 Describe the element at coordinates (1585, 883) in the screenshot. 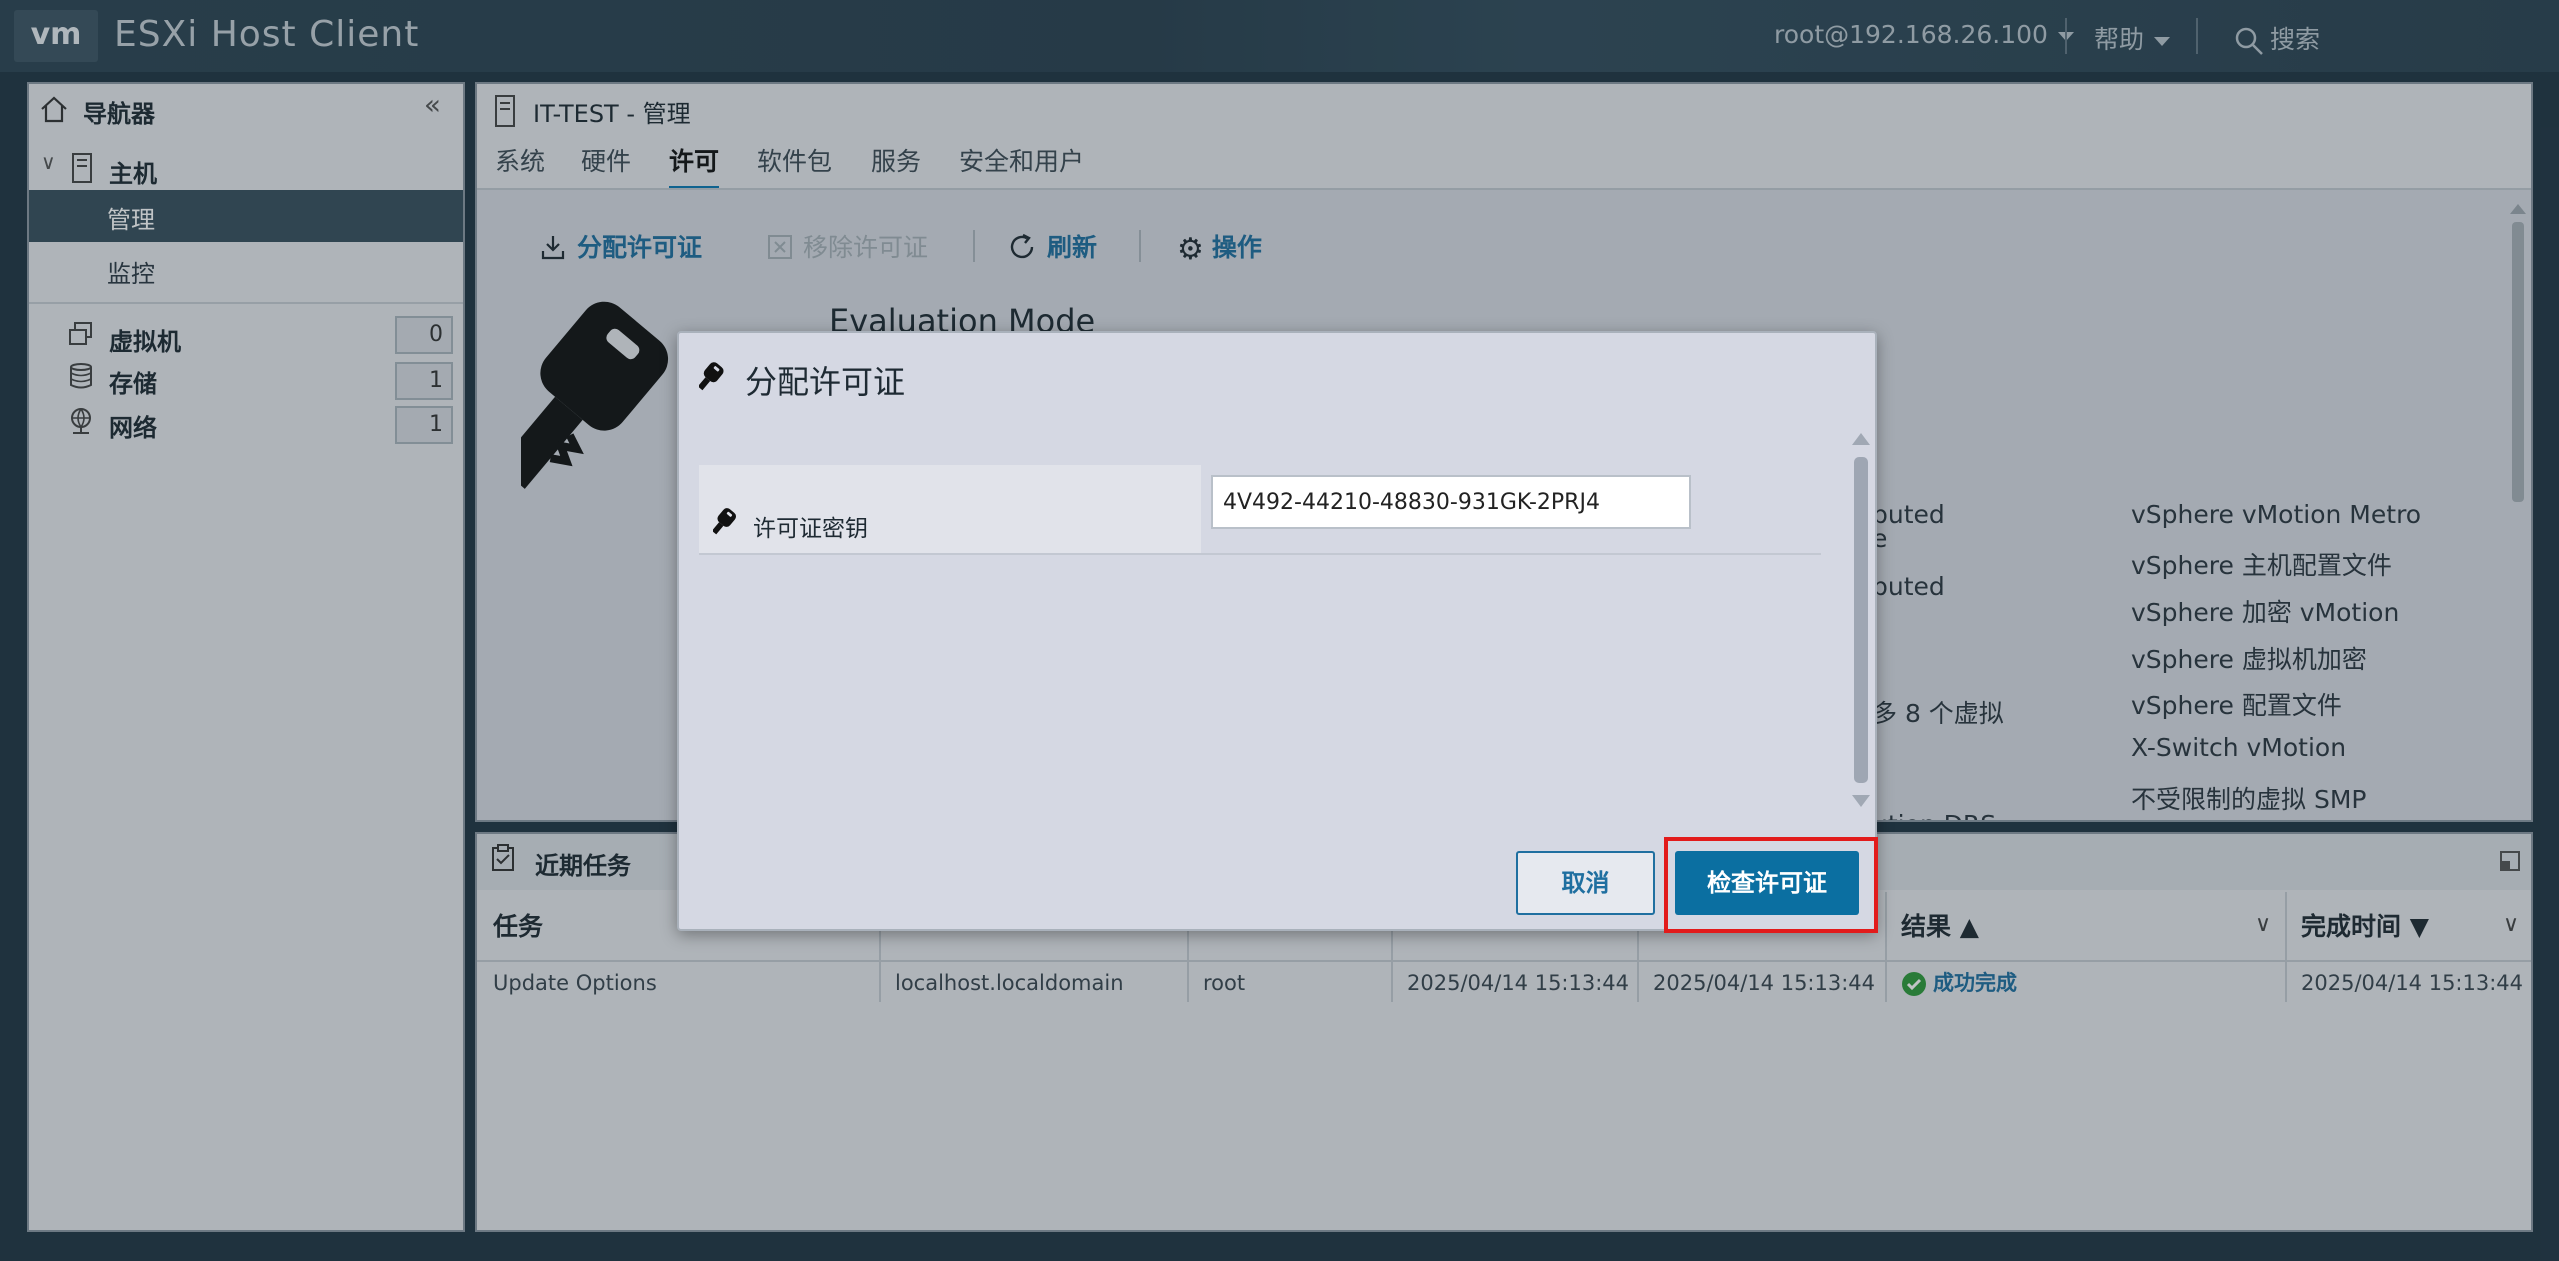

I see `cancel-button: 取消` at that location.